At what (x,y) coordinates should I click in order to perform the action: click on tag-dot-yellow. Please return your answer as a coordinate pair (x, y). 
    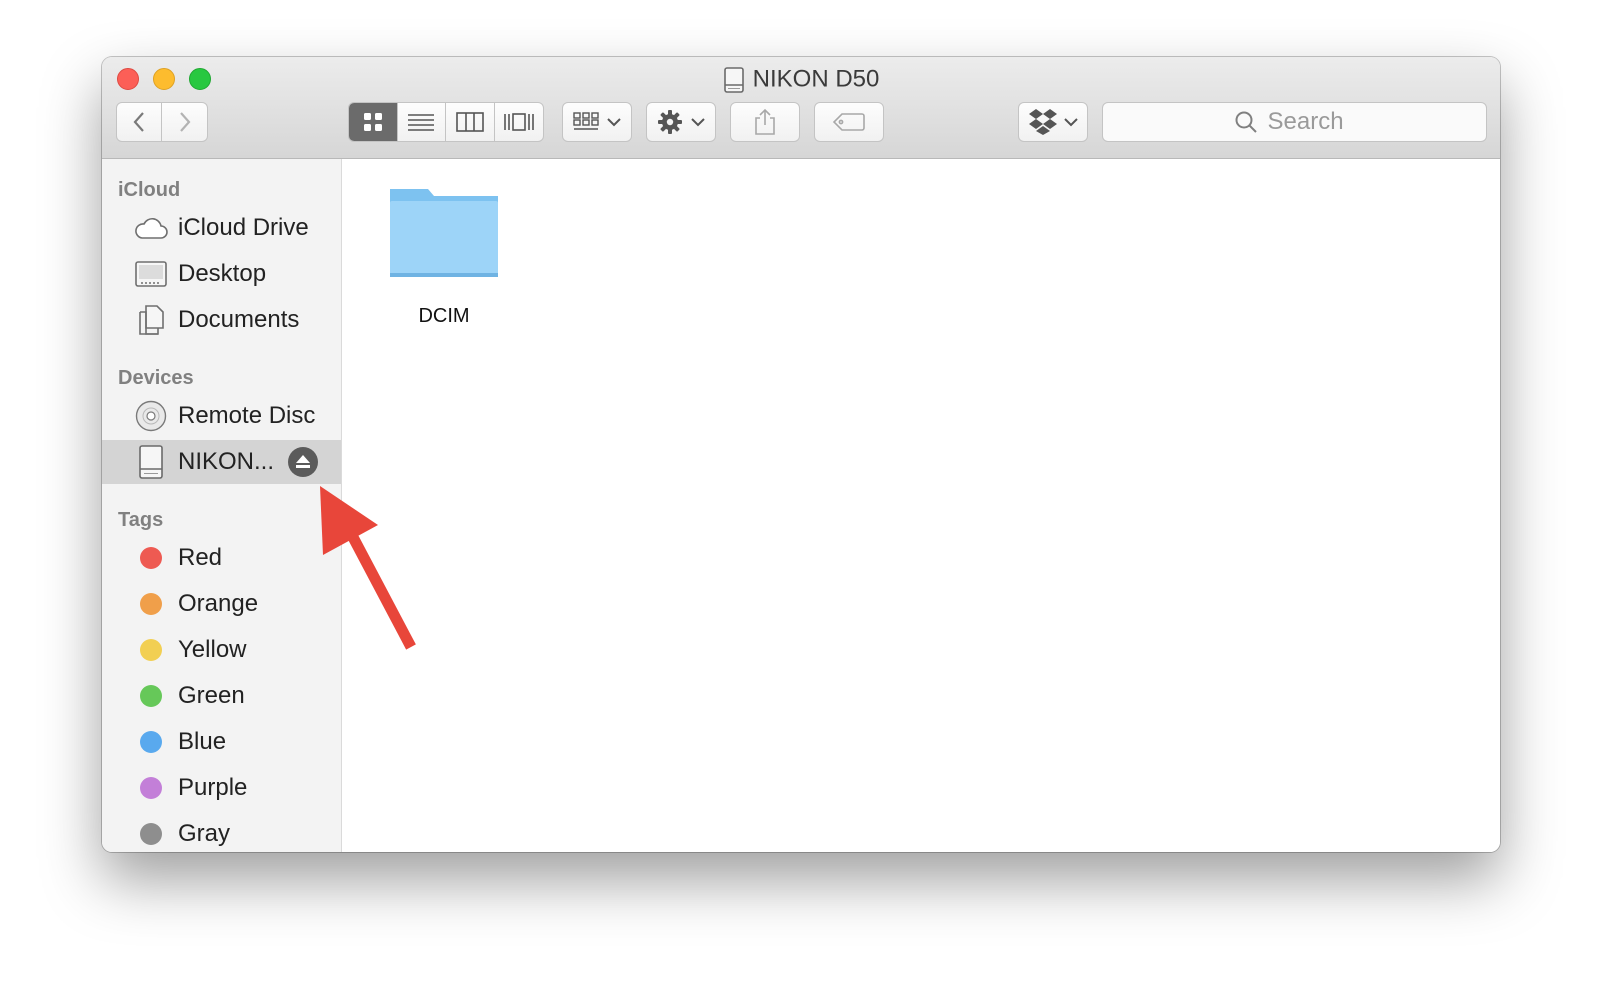
    Looking at the image, I should click on (151, 650).